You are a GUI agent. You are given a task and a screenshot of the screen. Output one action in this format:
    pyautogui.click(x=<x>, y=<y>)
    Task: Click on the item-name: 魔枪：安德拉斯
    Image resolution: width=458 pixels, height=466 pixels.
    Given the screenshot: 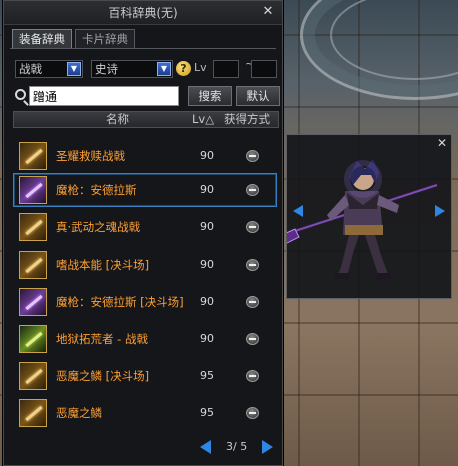 What is the action you would take?
    pyautogui.click(x=96, y=190)
    